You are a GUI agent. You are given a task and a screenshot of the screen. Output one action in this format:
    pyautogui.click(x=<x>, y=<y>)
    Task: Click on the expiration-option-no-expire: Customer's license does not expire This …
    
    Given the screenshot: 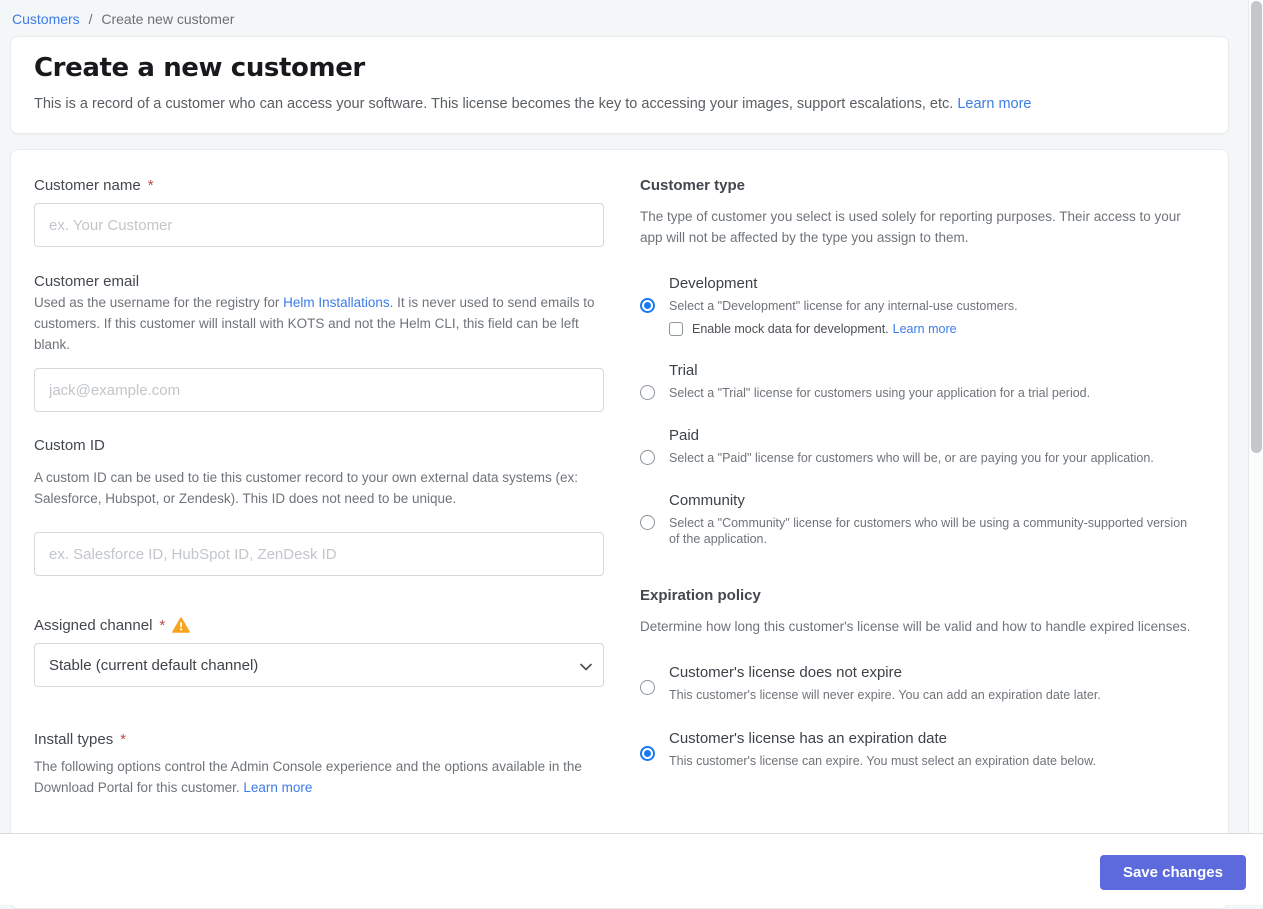 What is the action you would take?
    pyautogui.click(x=918, y=683)
    